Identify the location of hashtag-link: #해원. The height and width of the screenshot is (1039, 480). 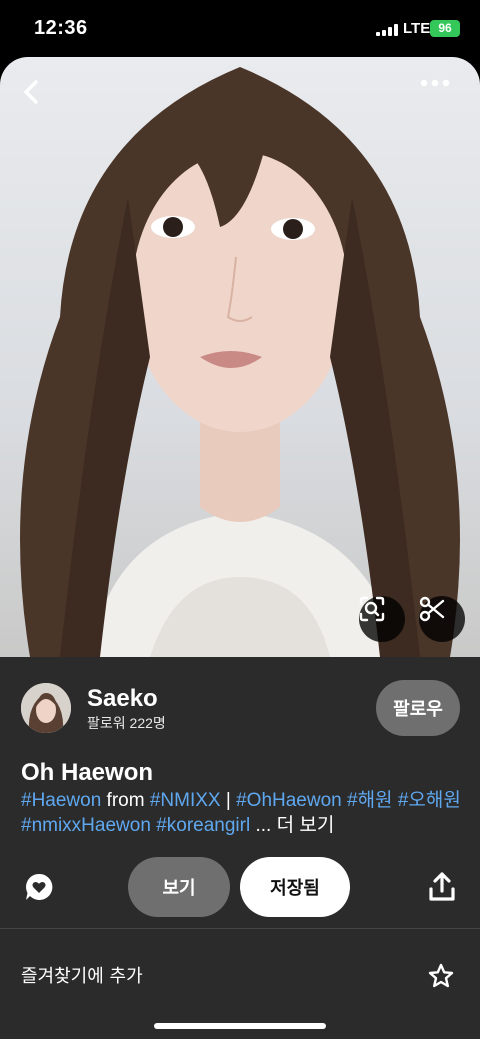
(370, 800).